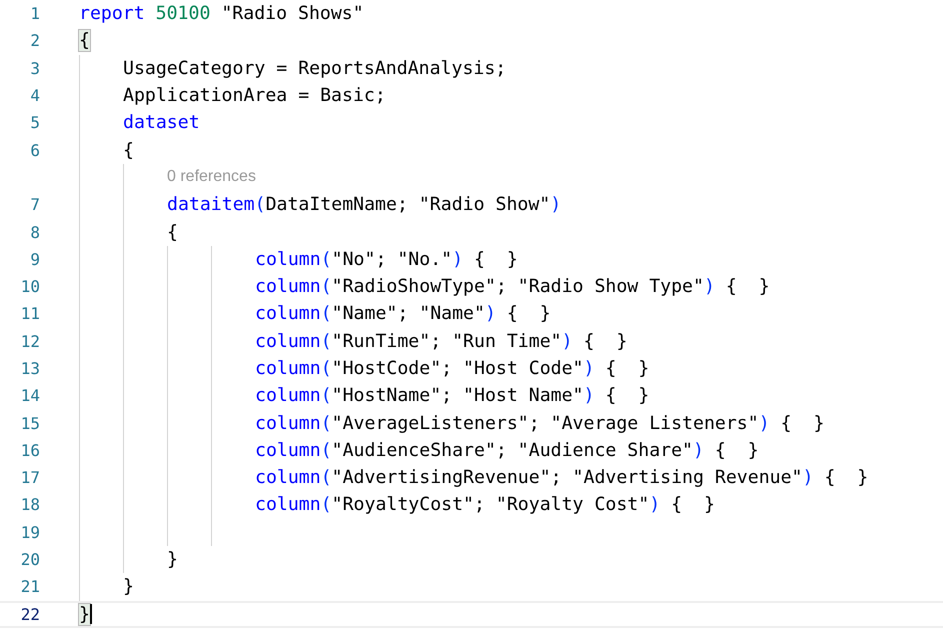 The width and height of the screenshot is (943, 637). I want to click on line-number: 17, so click(30, 478).